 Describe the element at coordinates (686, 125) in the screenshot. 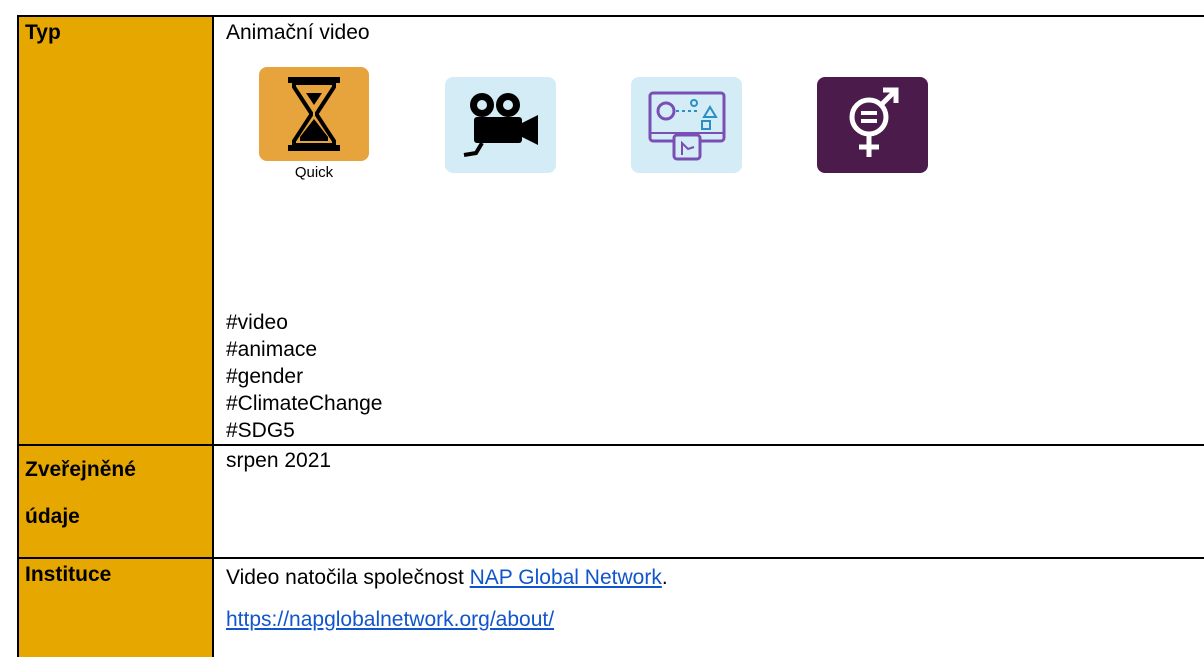

I see `touchscreen-icon` at that location.